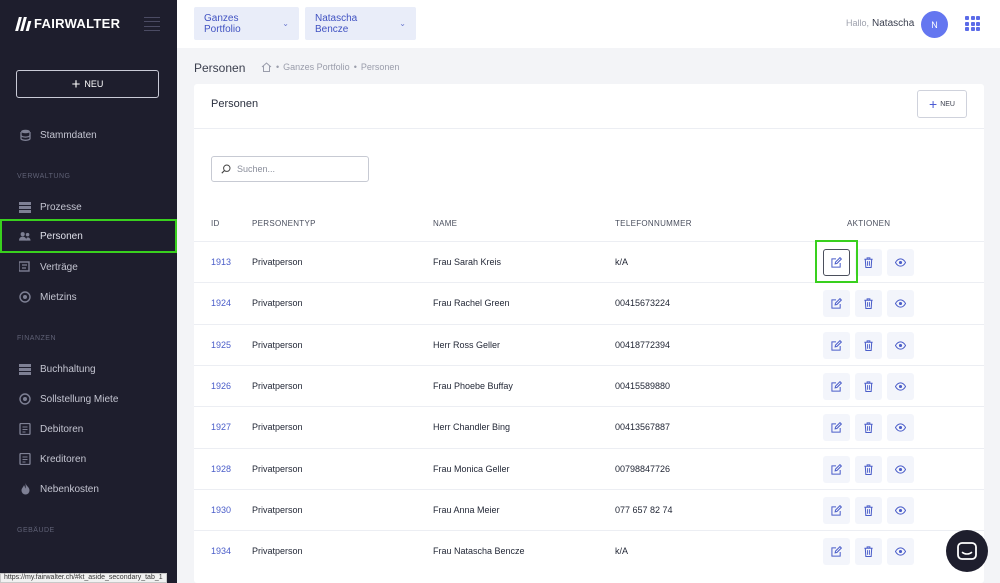  Describe the element at coordinates (69, 489) in the screenshot. I see `sidebar-item-label: Nebenkosten` at that location.